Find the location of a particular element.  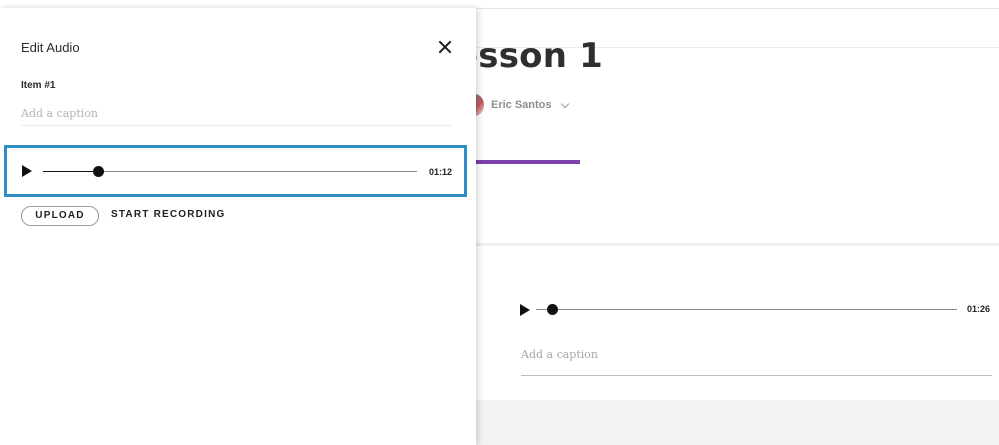

accent-bar is located at coordinates (528, 162).